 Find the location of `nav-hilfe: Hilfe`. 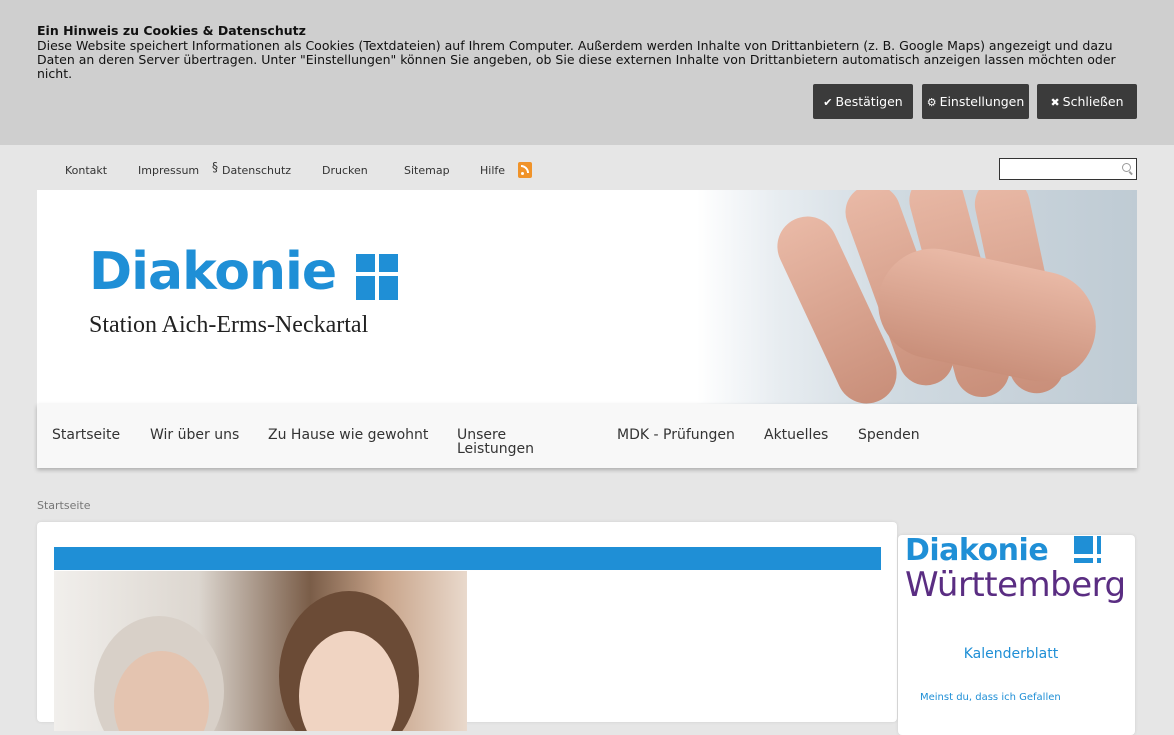

nav-hilfe: Hilfe is located at coordinates (492, 170).